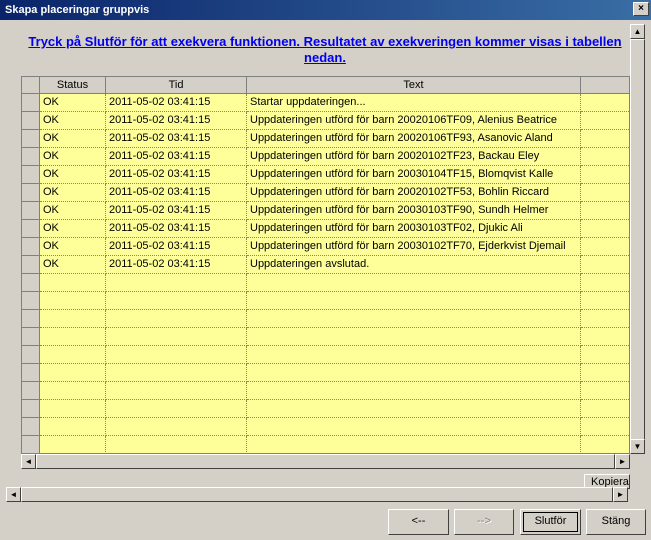 This screenshot has width=651, height=540. What do you see at coordinates (414, 265) in the screenshot?
I see `text-cell: Uppdateringen avslutad.` at bounding box center [414, 265].